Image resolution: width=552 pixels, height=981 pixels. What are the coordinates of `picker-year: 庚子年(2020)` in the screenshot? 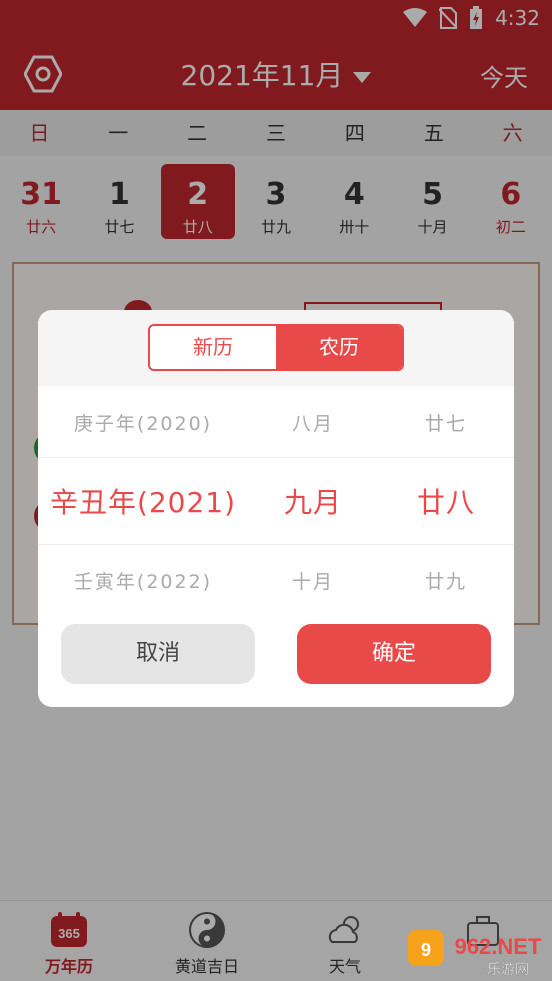 It's located at (143, 423).